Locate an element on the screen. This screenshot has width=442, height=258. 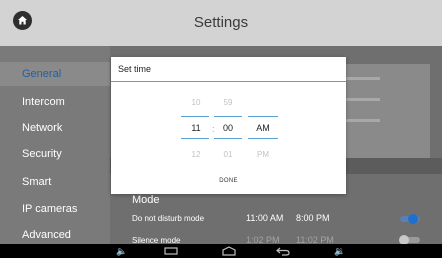
sidebar-item-advanced: Advanced is located at coordinates (46, 235).